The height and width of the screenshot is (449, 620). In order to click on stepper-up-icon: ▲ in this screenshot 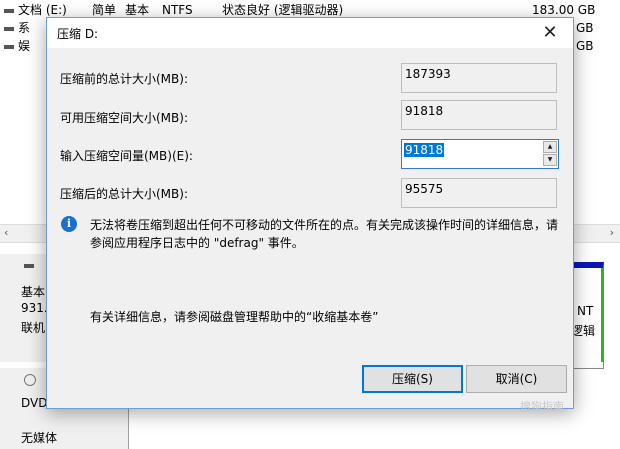, I will do `click(550, 147)`.